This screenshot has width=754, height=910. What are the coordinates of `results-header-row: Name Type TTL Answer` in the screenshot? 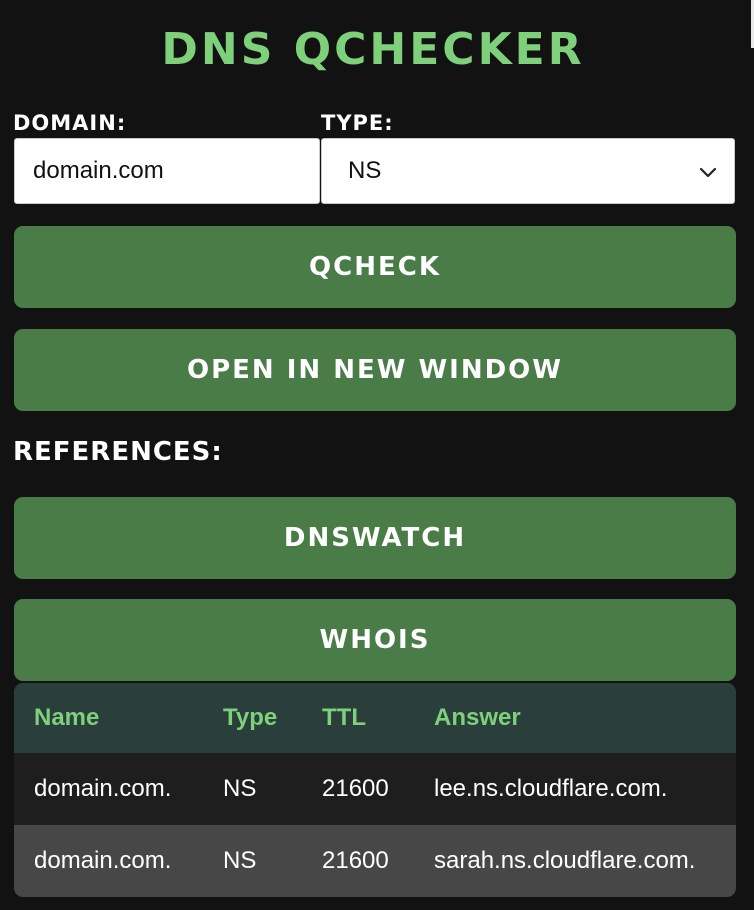 It's located at (375, 718).